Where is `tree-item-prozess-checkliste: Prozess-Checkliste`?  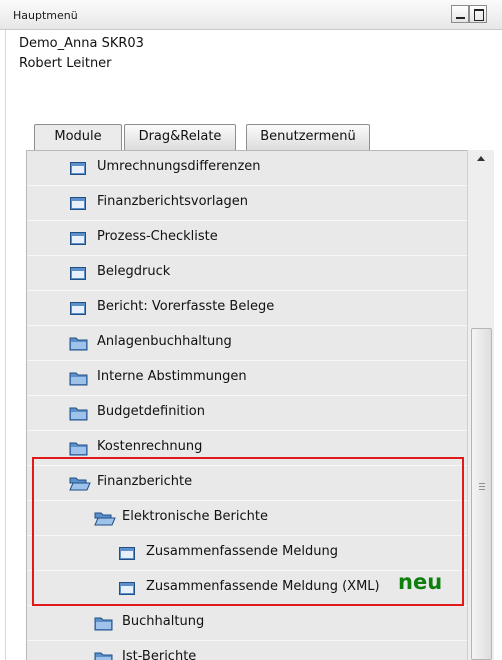 tree-item-prozess-checkliste: Prozess-Checkliste is located at coordinates (247, 238).